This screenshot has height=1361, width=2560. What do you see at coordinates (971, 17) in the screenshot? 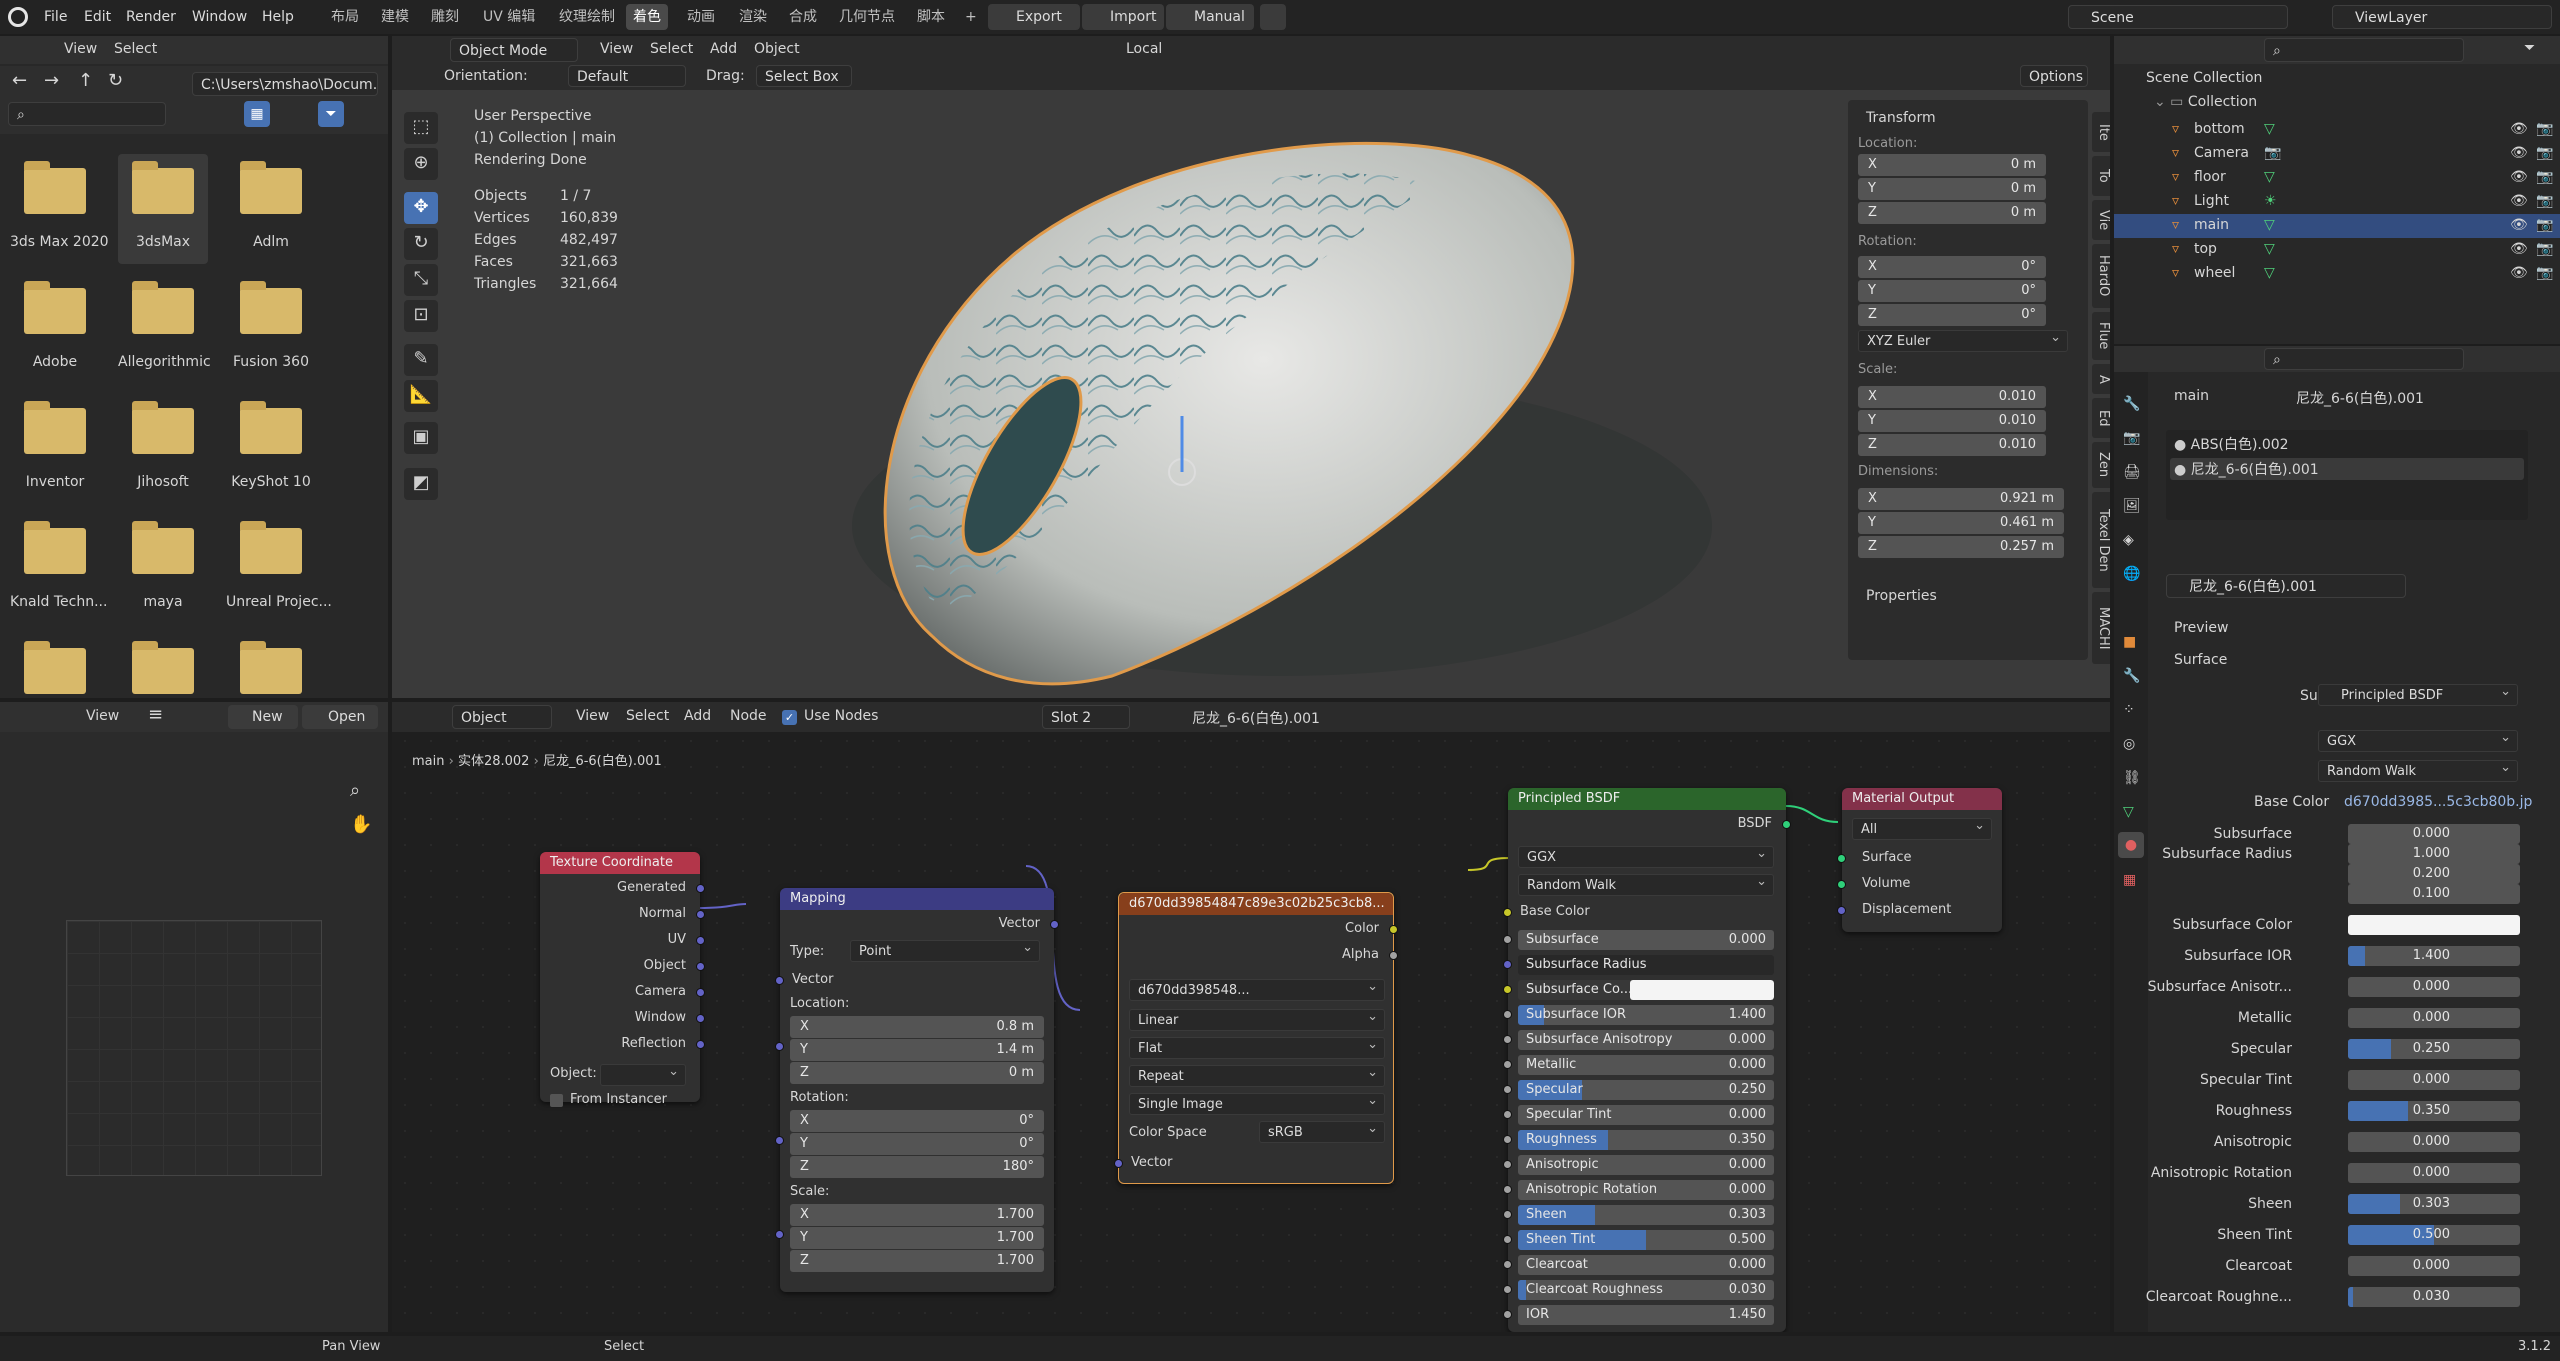
I see `add-workspace-icon: +` at bounding box center [971, 17].